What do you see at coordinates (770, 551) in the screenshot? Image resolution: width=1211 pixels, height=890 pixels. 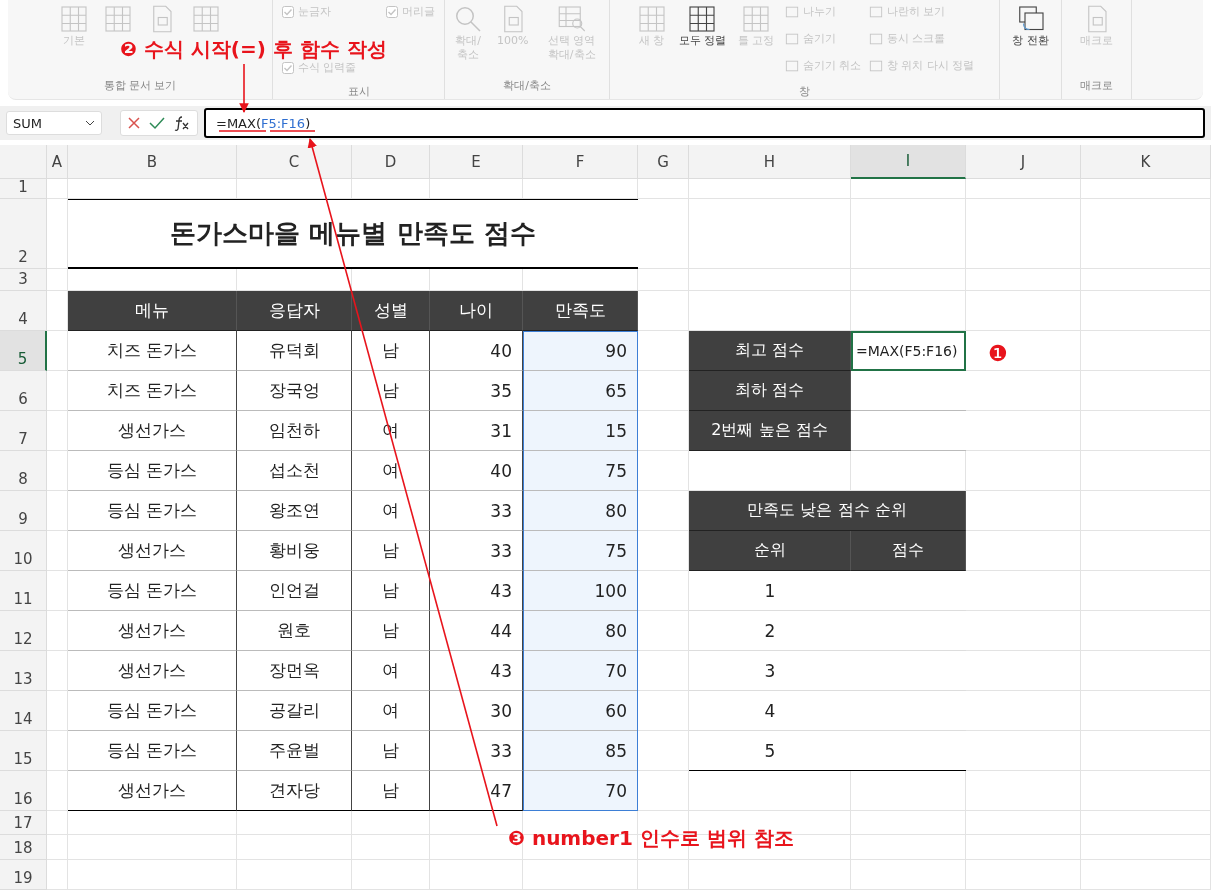 I see `table-header: 순위` at bounding box center [770, 551].